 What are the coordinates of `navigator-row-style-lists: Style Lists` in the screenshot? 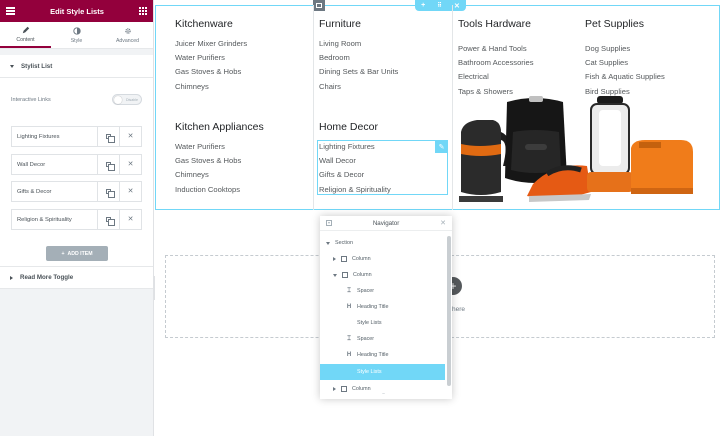 It's located at (382, 323).